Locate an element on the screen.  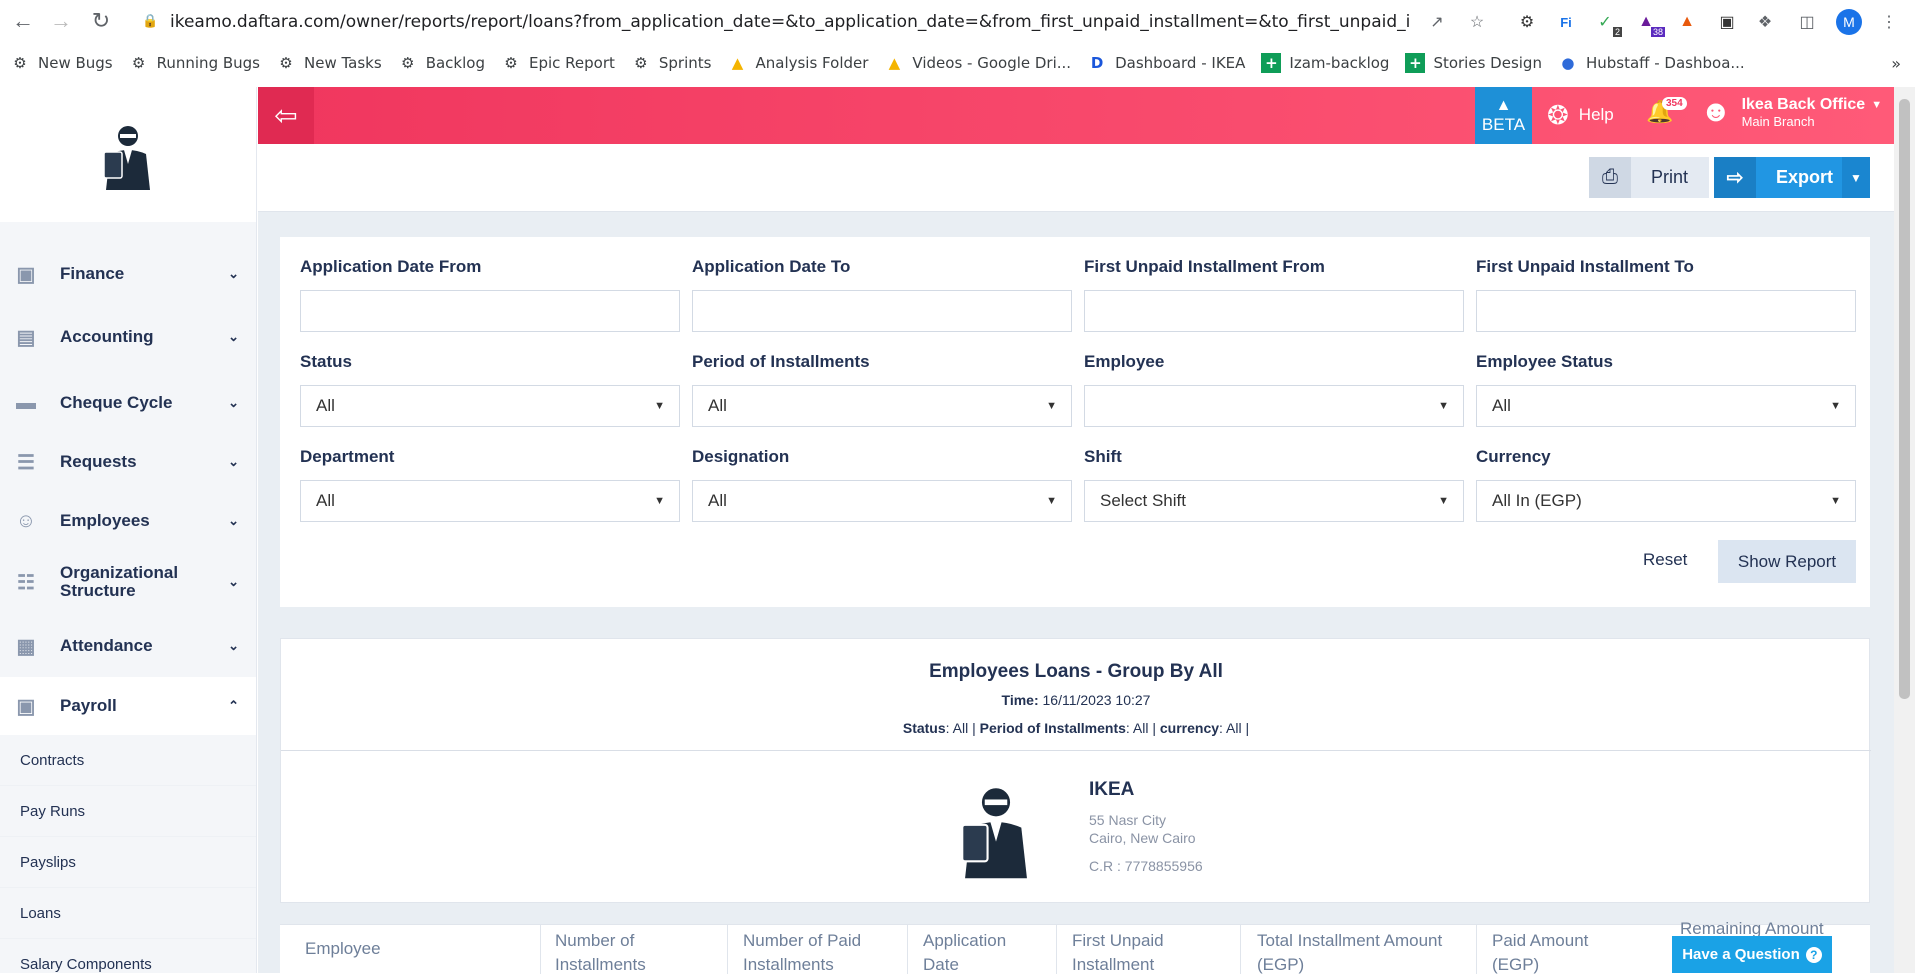
employee-status-select: All ▼ is located at coordinates (1666, 406).